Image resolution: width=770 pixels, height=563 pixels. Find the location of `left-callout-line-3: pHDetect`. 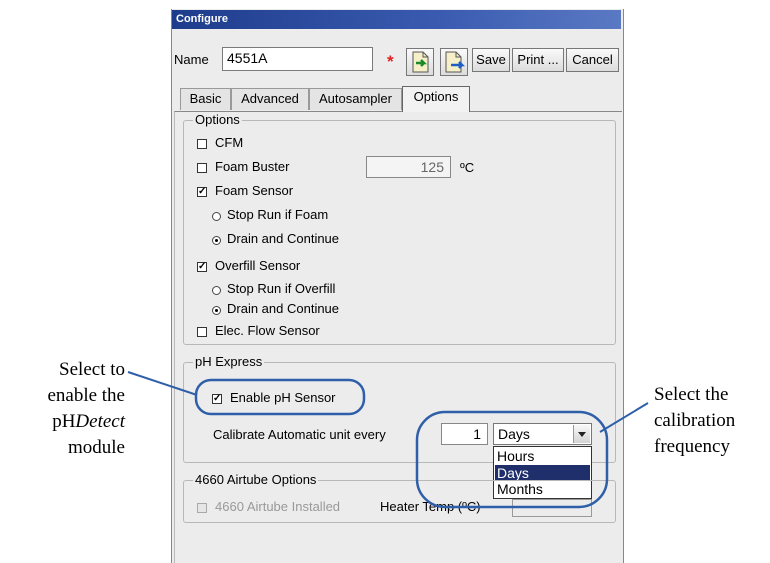

left-callout-line-3: pHDetect is located at coordinates (69, 422).